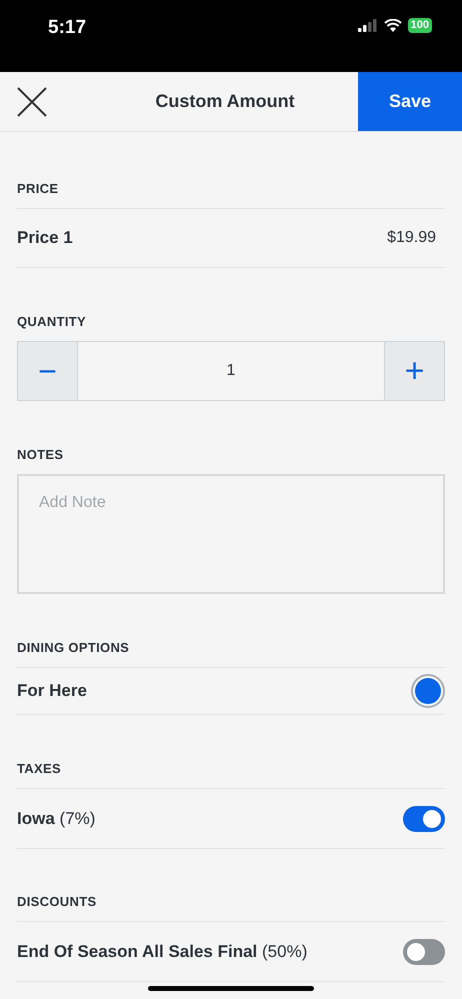  What do you see at coordinates (36, 818) in the screenshot?
I see `item-name: Iowa` at bounding box center [36, 818].